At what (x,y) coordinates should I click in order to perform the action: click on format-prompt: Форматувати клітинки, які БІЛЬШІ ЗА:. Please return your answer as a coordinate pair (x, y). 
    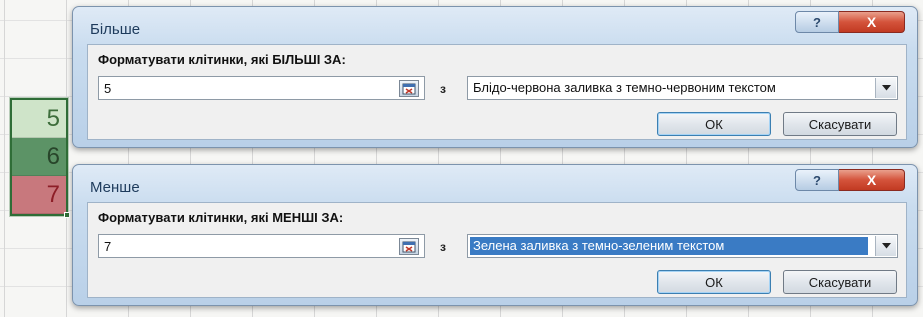
    Looking at the image, I should click on (222, 59).